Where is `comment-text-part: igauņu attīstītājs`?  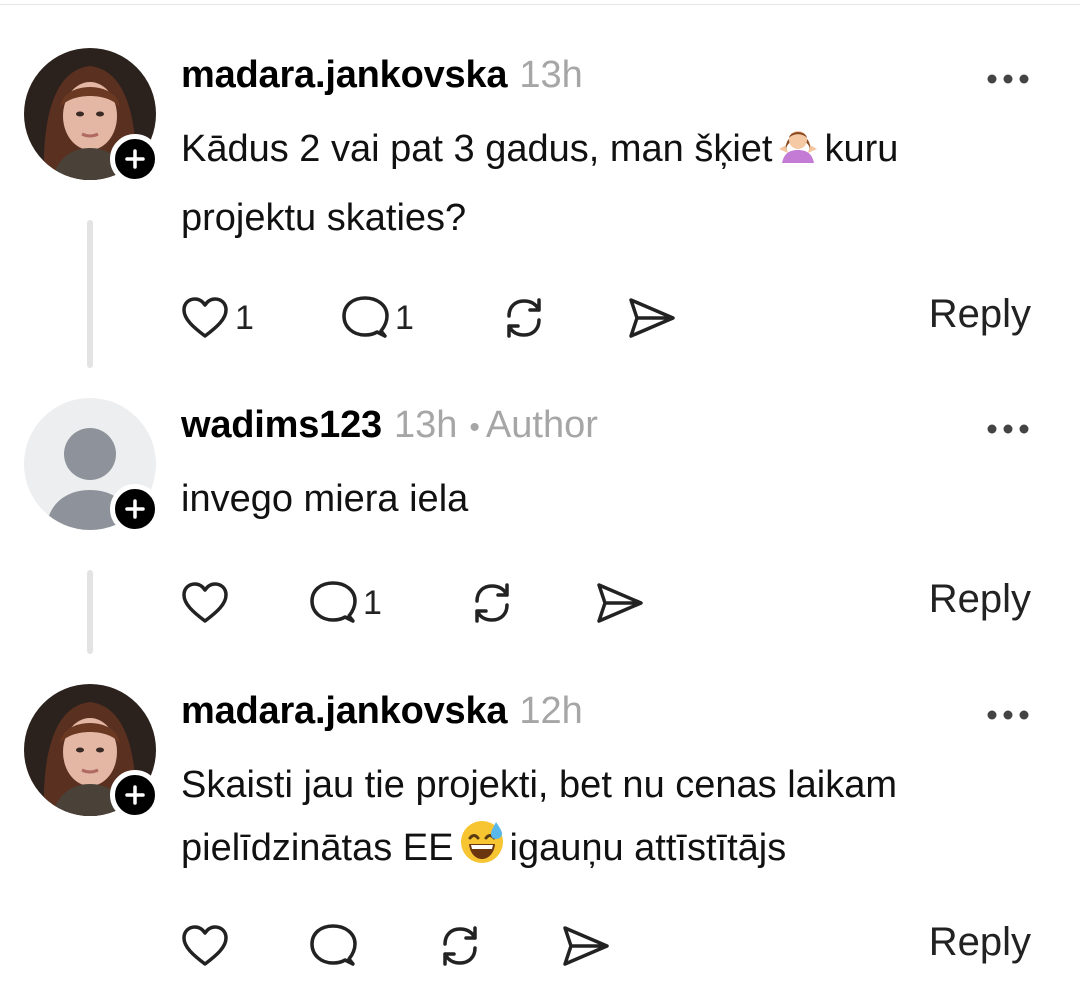
comment-text-part: igauņu attīstītājs is located at coordinates (648, 848).